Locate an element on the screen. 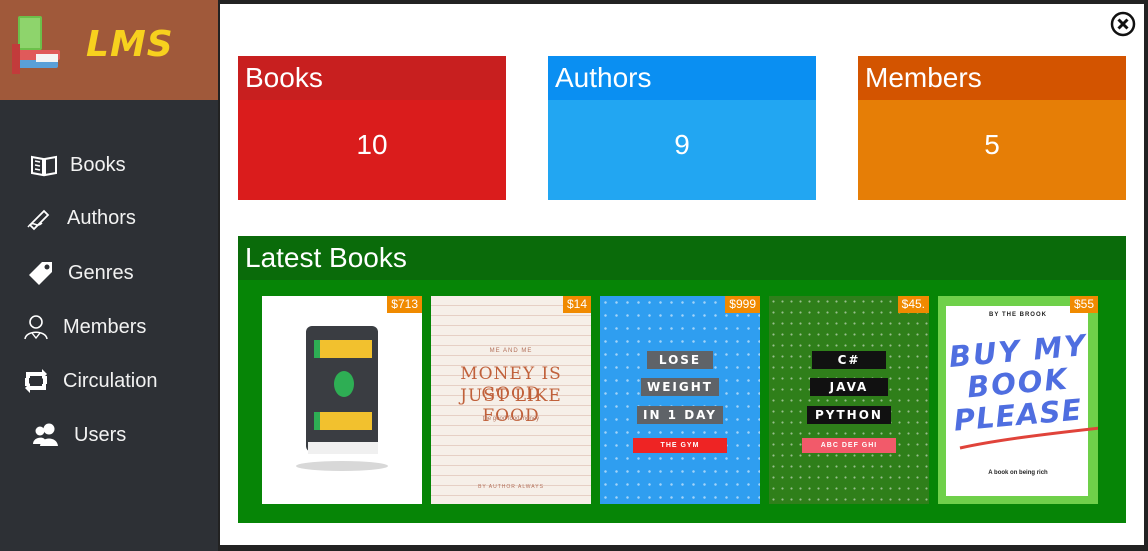  book-cover-line-1: C# is located at coordinates (849, 360).